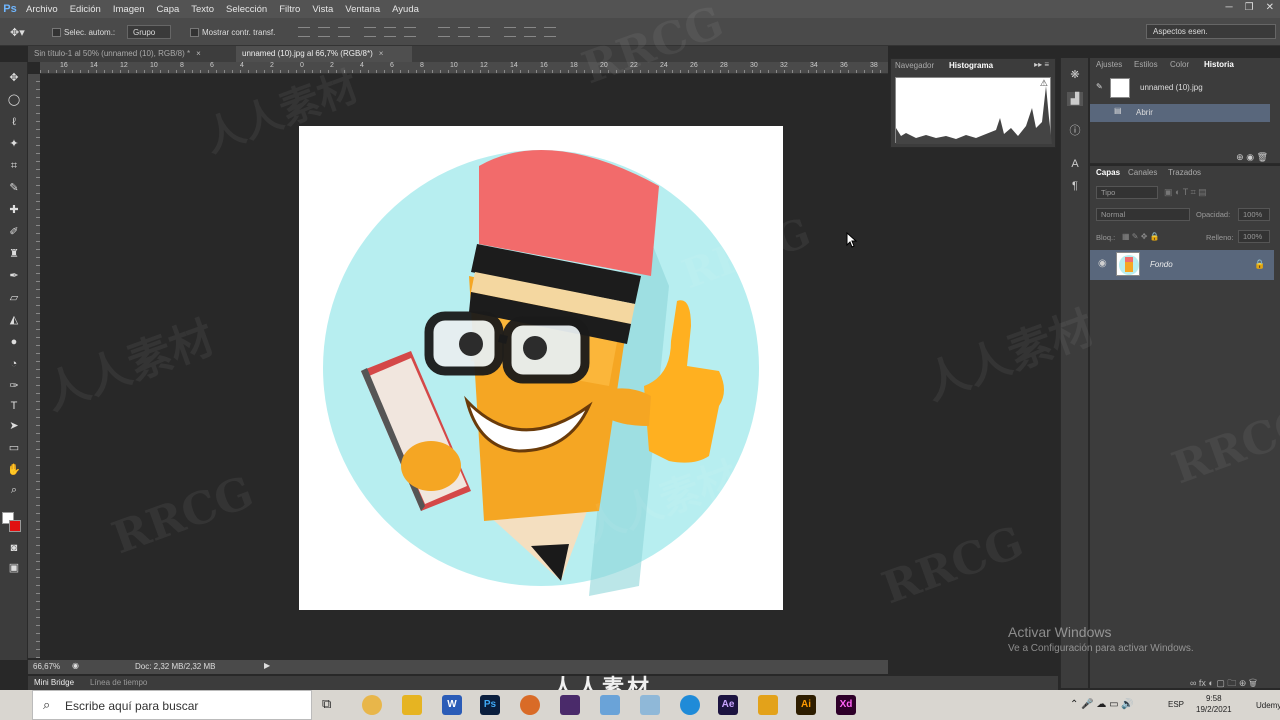  I want to click on distribute-vcenter-icon, so click(464, 32).